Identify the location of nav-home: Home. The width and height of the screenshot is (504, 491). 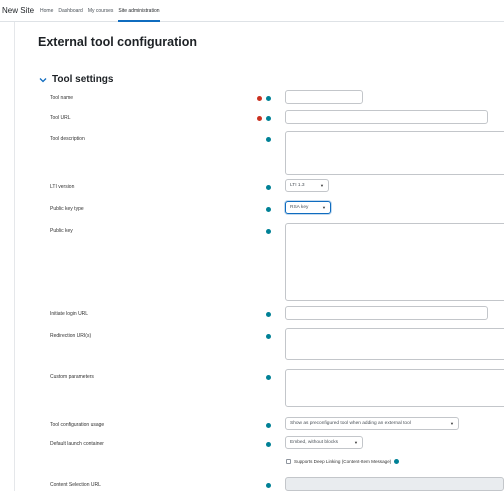
(46, 11).